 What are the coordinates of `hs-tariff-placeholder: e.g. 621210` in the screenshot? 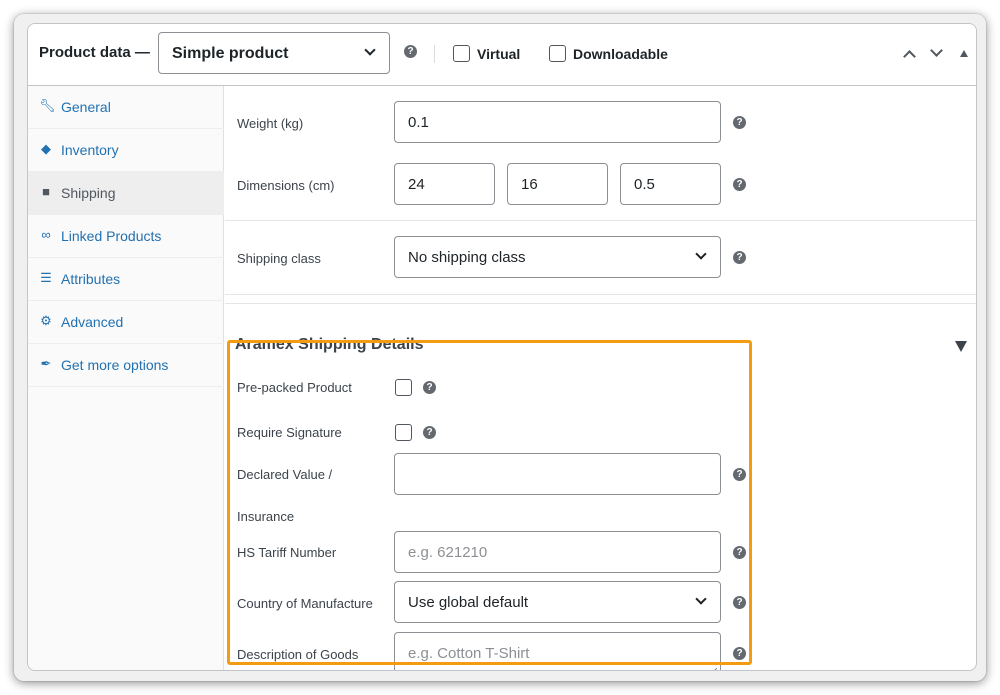 It's located at (448, 552).